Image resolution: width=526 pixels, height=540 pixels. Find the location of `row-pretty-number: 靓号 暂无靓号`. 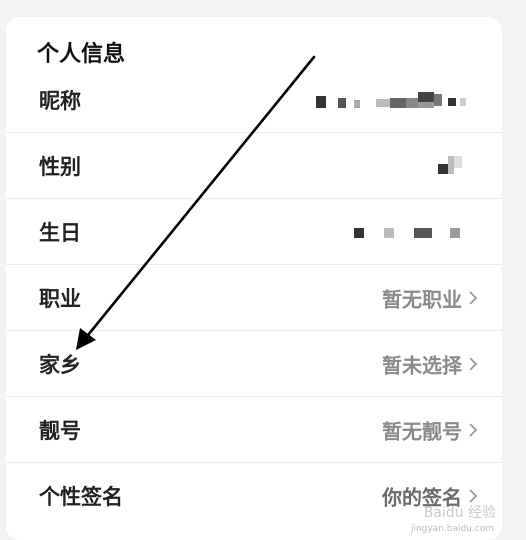

row-pretty-number: 靓号 暂无靓号 is located at coordinates (254, 430).